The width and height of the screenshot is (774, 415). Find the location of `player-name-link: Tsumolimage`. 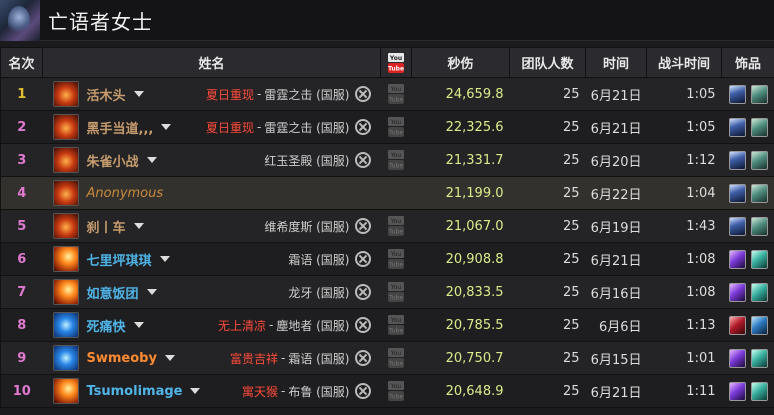

player-name-link: Tsumolimage is located at coordinates (135, 391).